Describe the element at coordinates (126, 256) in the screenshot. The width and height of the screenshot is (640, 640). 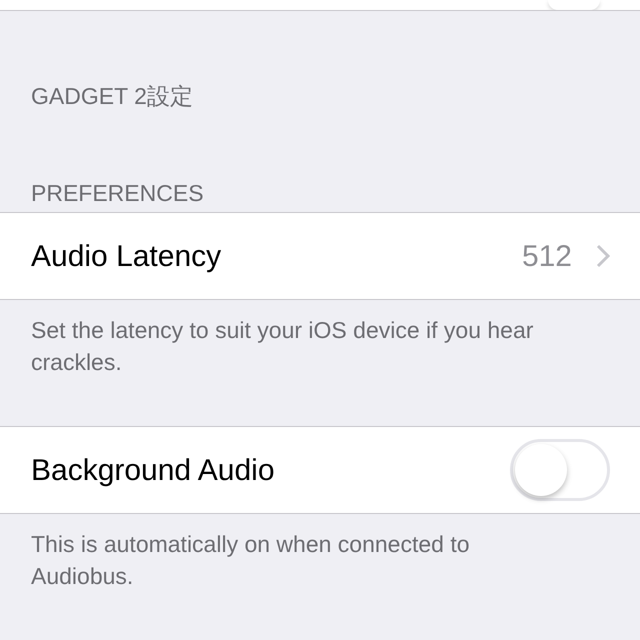
I see `row-label: Audio Latency` at that location.